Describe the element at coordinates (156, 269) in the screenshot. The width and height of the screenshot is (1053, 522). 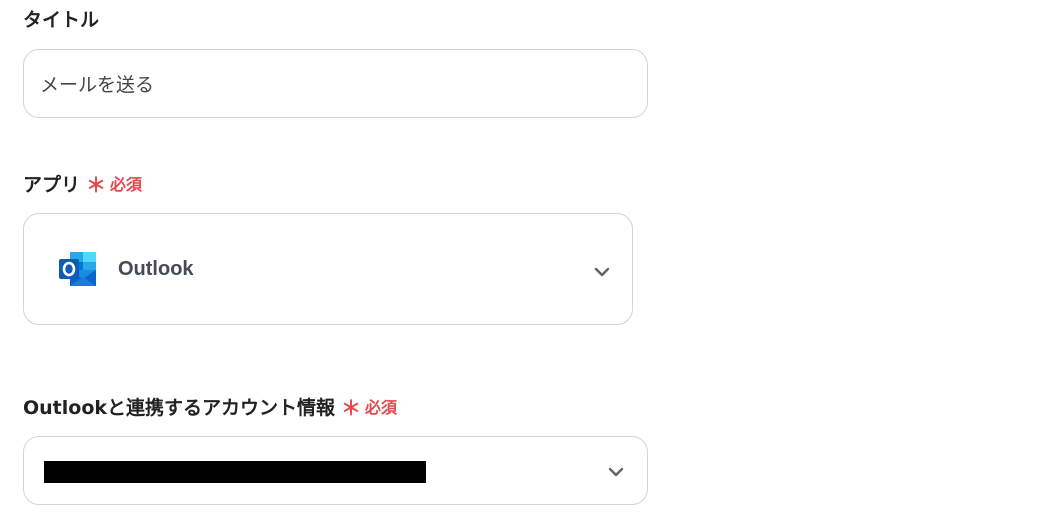
I see `selected-app-name: Outlook` at that location.